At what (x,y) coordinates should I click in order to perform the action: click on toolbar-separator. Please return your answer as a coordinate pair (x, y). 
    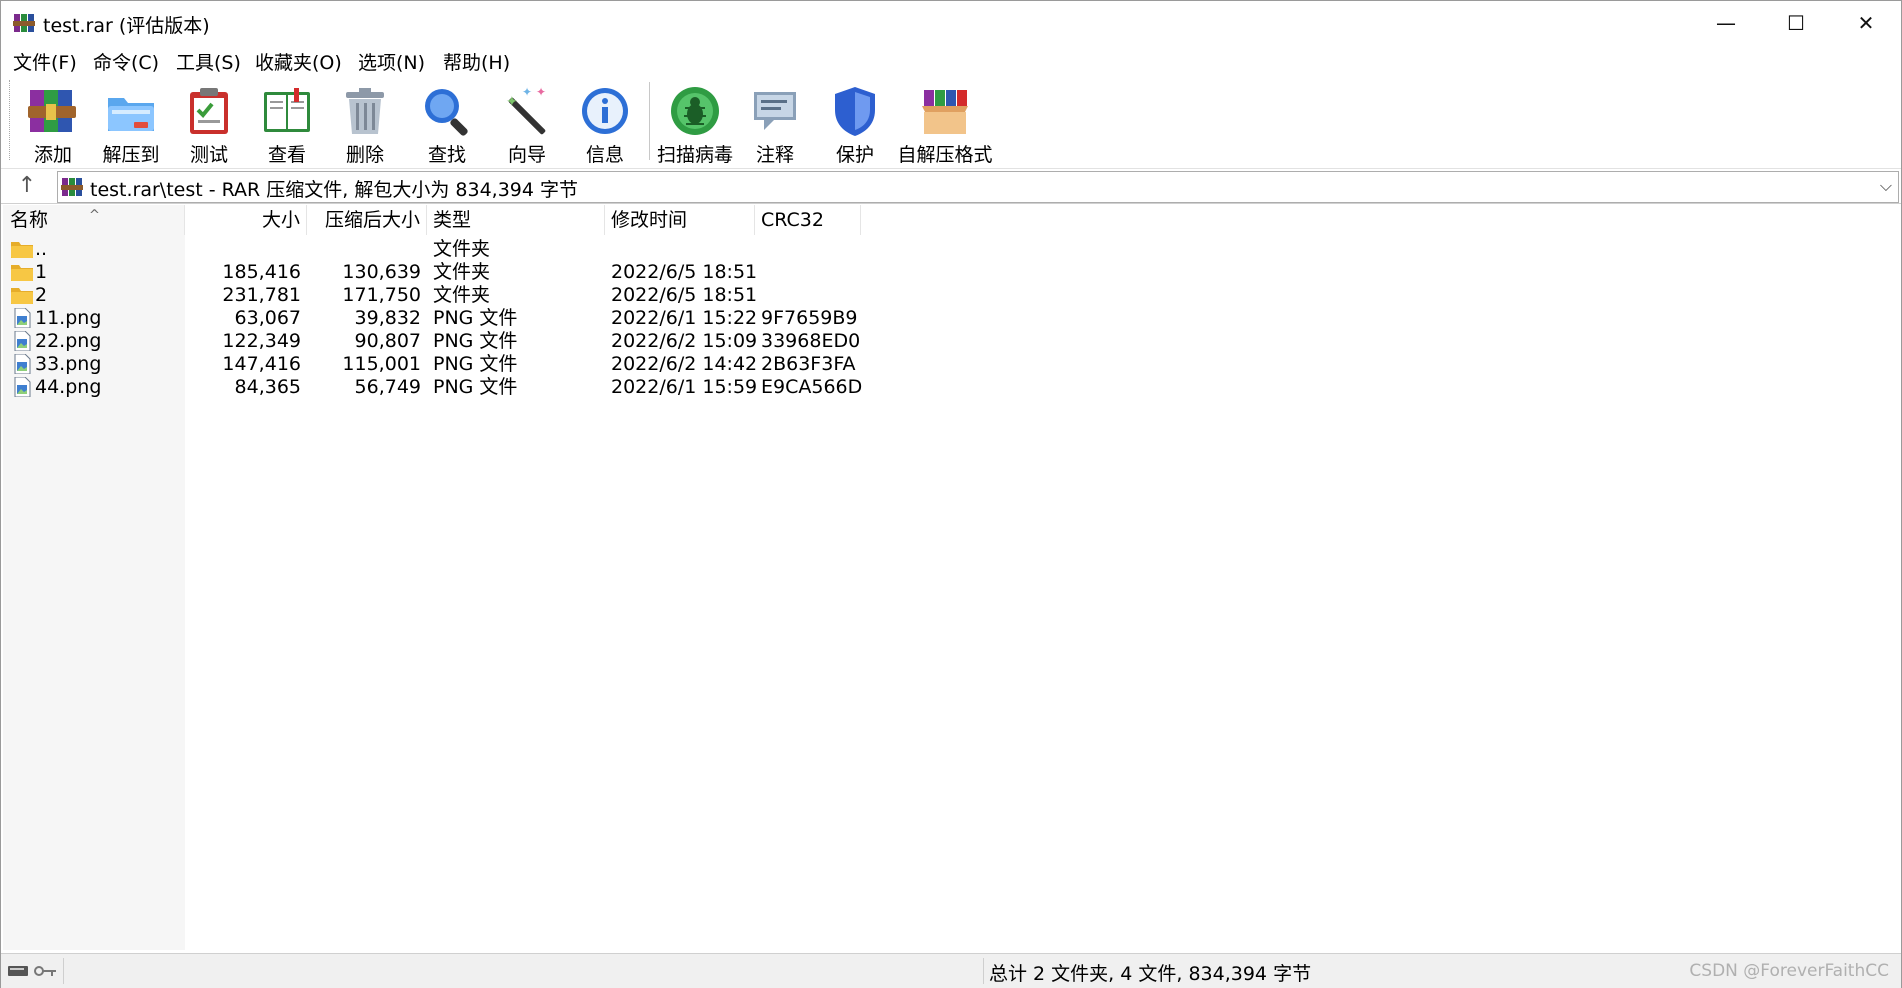
    Looking at the image, I should click on (649, 121).